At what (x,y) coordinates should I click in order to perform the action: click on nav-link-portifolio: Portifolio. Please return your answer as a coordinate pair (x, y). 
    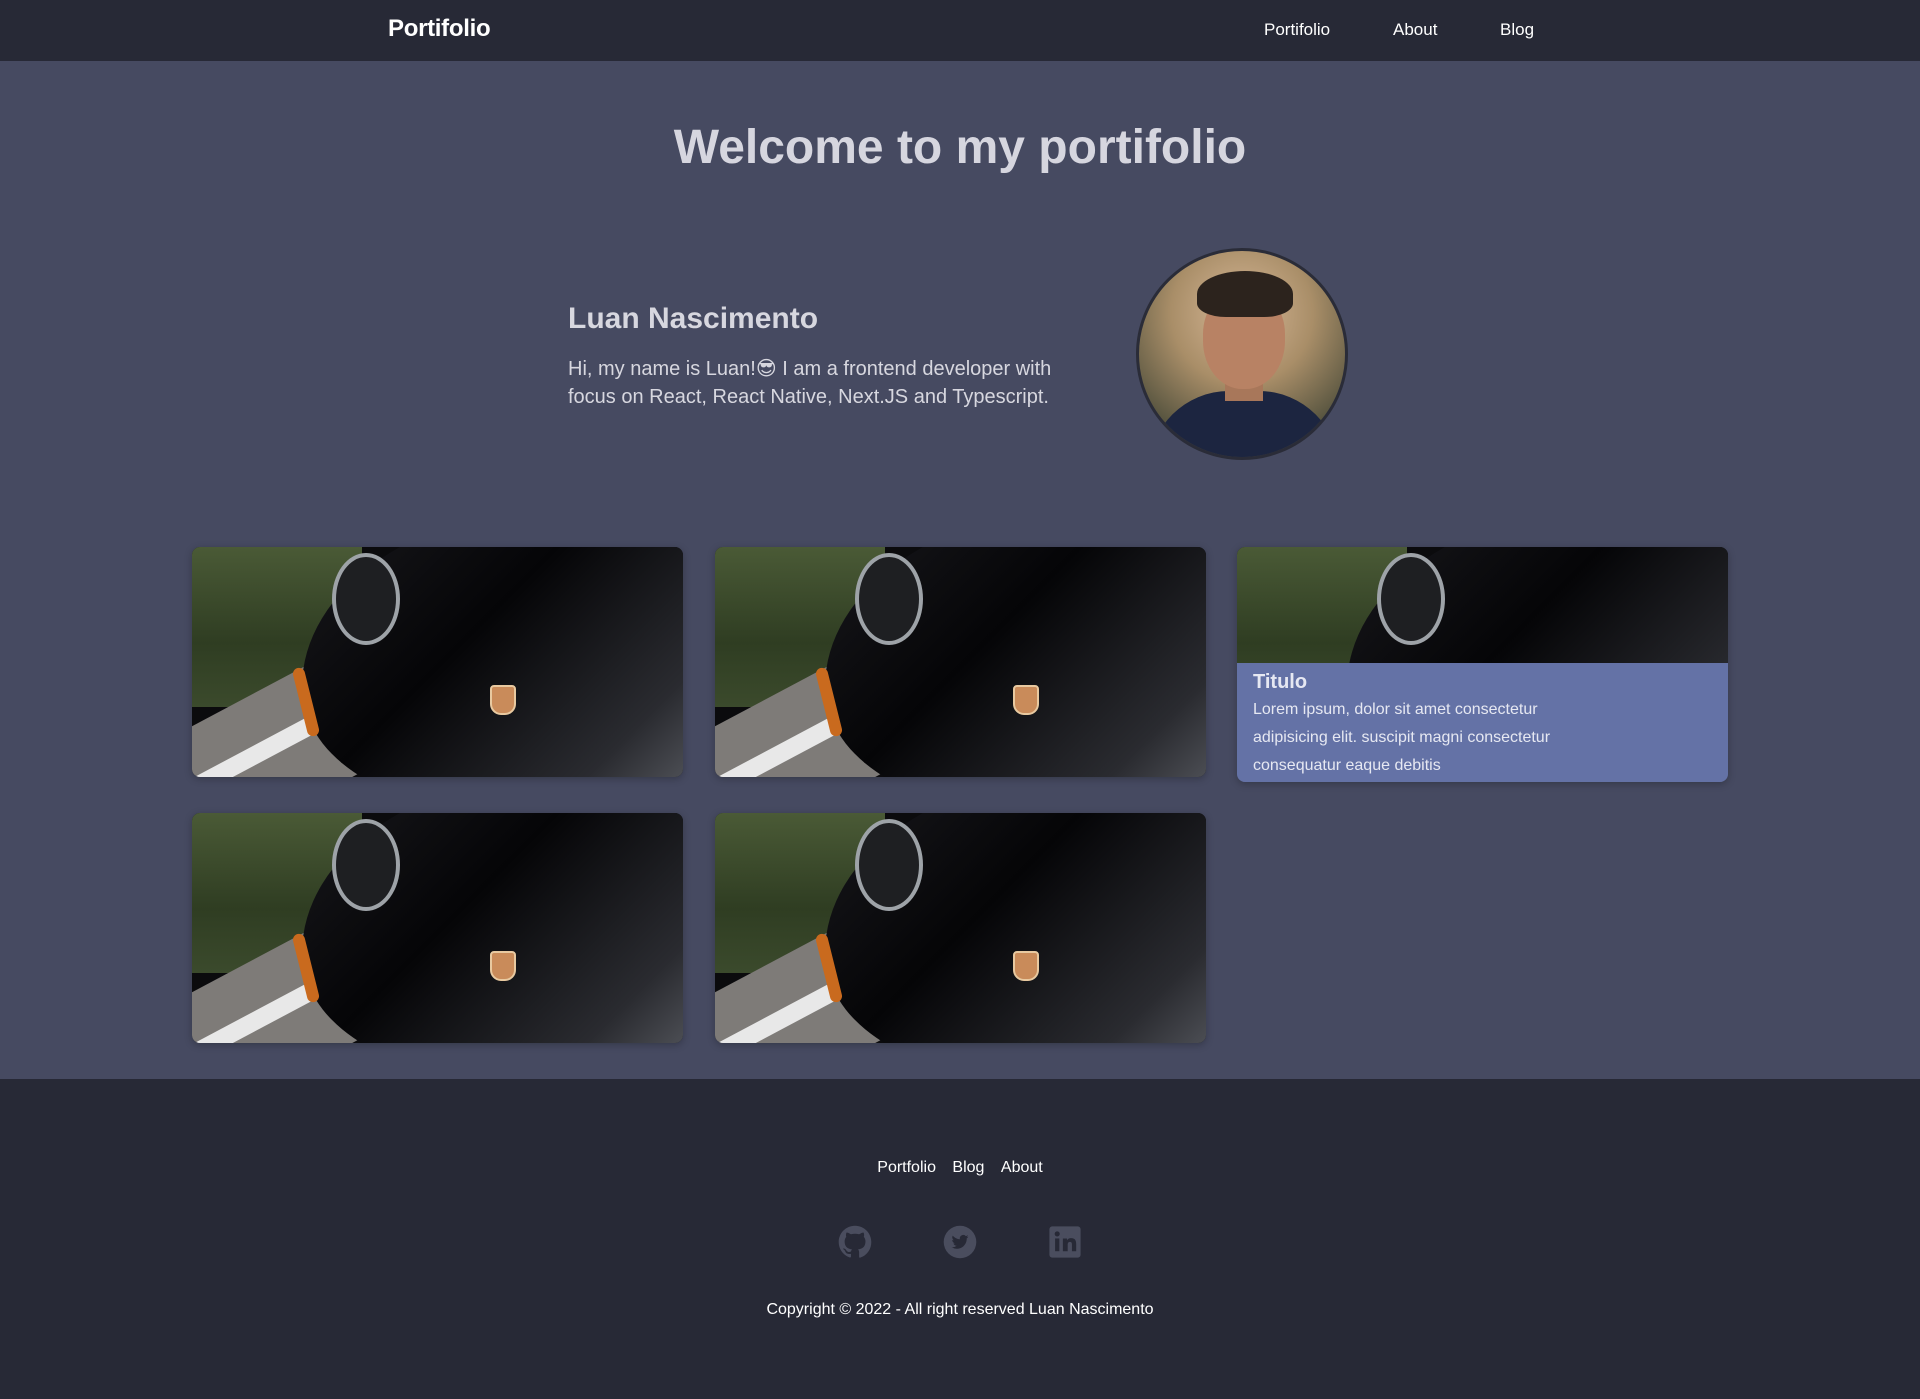
    Looking at the image, I should click on (1297, 30).